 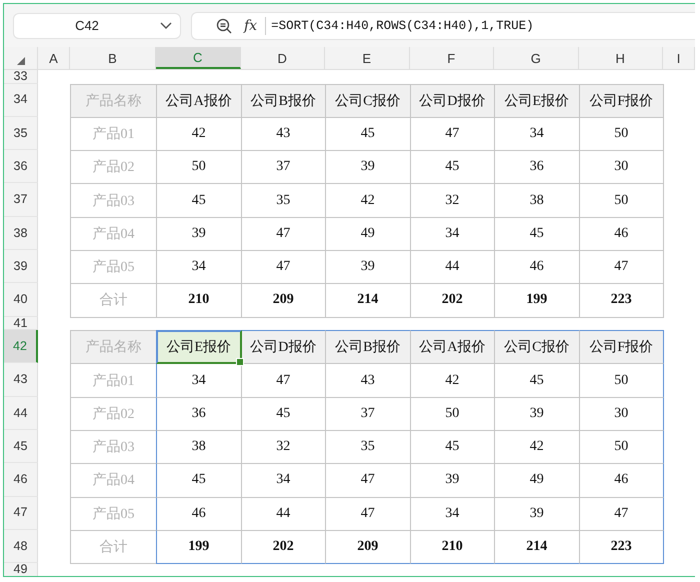 I want to click on row-header: 41, so click(x=21, y=323).